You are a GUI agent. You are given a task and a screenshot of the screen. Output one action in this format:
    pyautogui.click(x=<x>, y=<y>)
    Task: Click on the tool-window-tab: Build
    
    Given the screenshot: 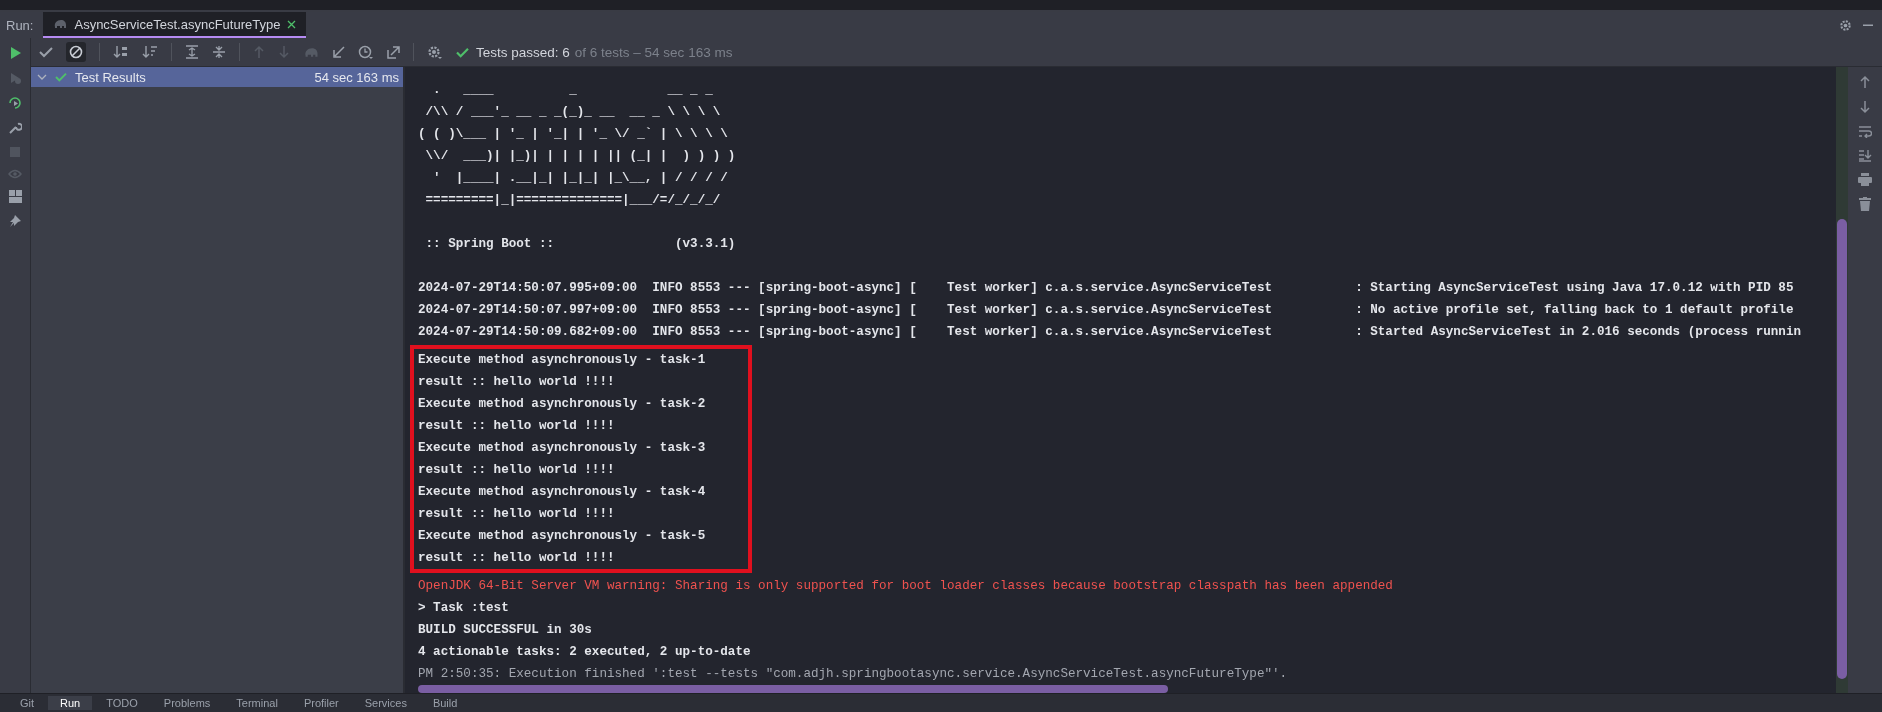 What is the action you would take?
    pyautogui.click(x=445, y=703)
    